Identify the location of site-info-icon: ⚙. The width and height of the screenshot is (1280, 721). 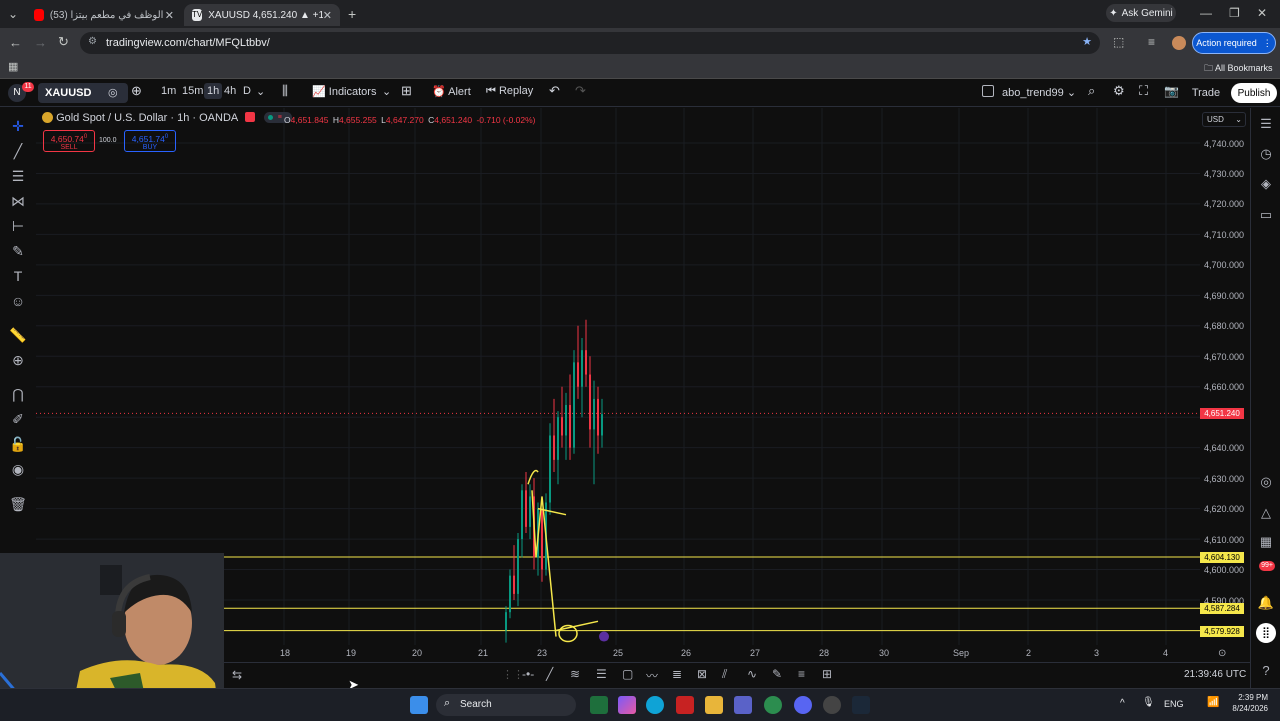
(92, 41).